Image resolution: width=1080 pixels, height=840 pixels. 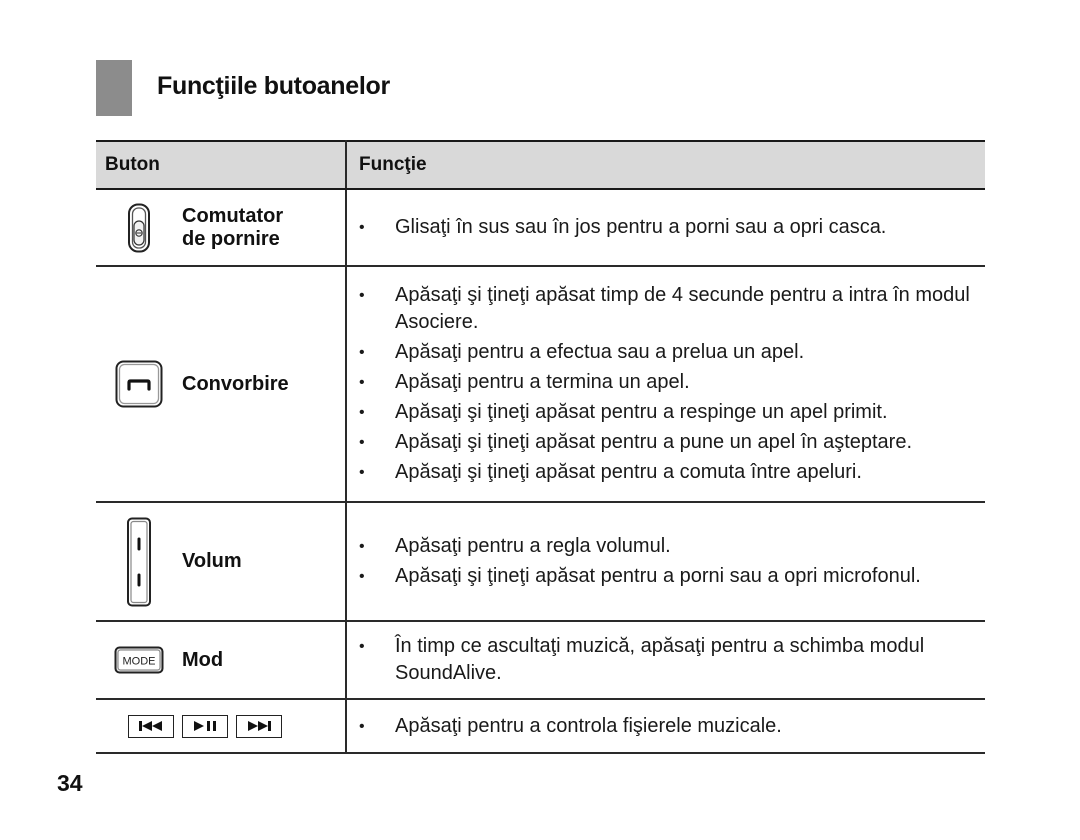 What do you see at coordinates (235, 383) in the screenshot?
I see `button-name: Convorbire` at bounding box center [235, 383].